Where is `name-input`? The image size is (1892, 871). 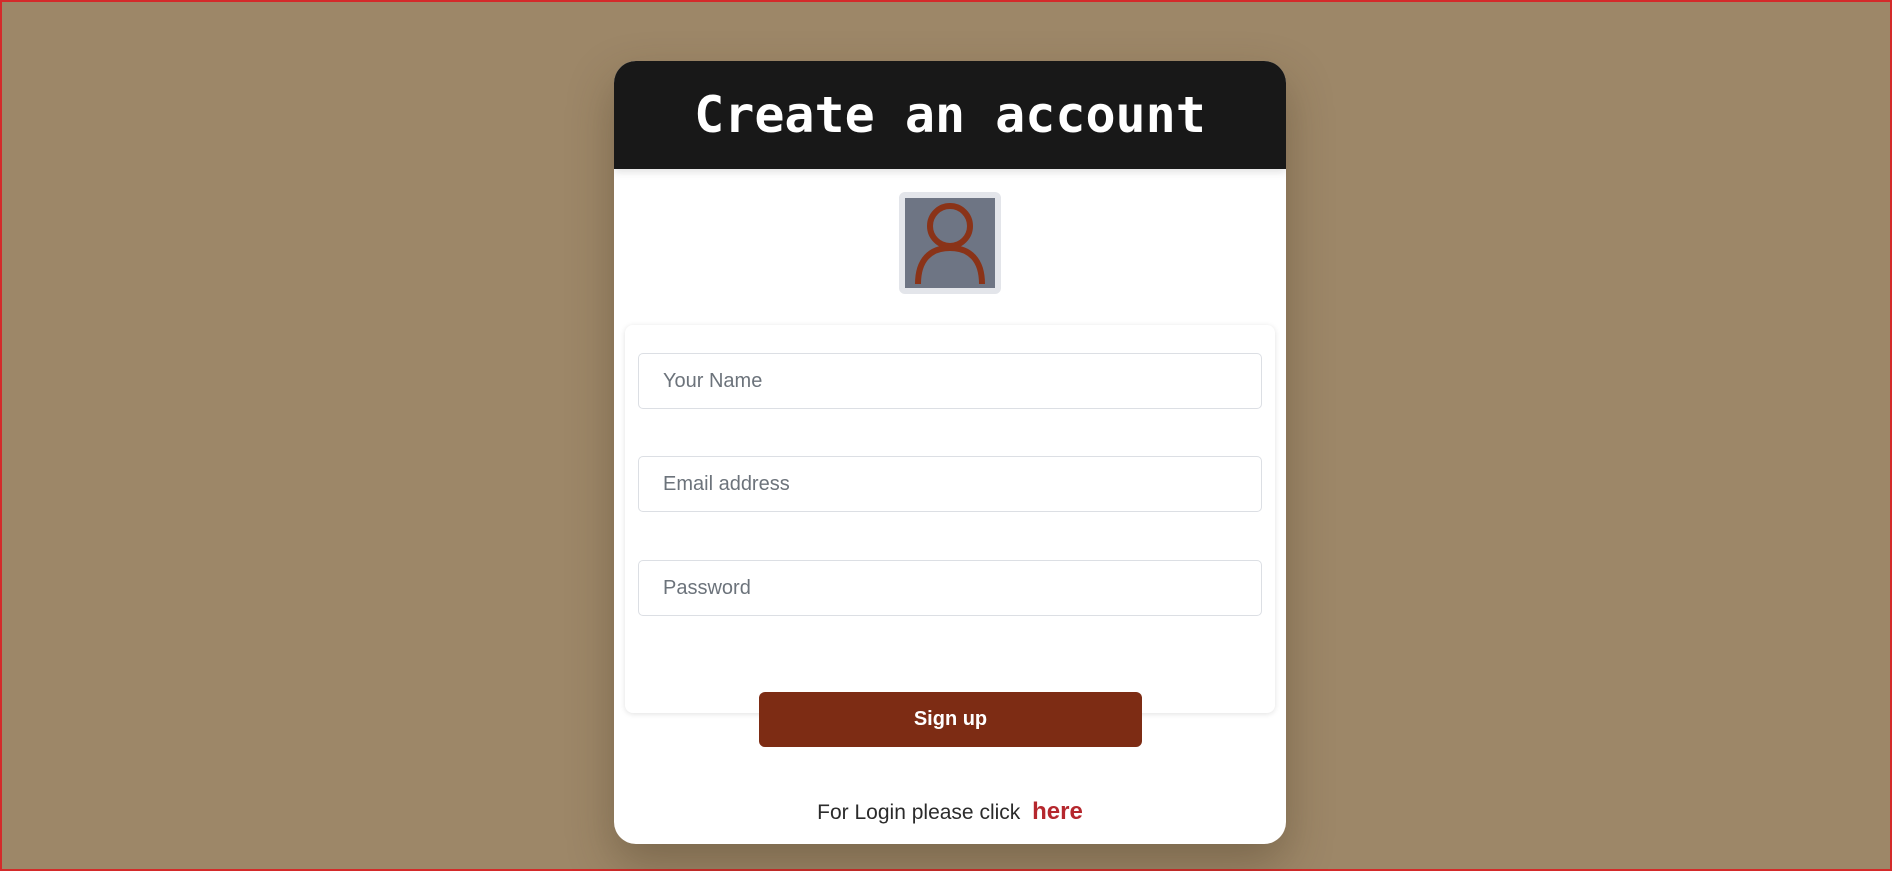 name-input is located at coordinates (950, 381).